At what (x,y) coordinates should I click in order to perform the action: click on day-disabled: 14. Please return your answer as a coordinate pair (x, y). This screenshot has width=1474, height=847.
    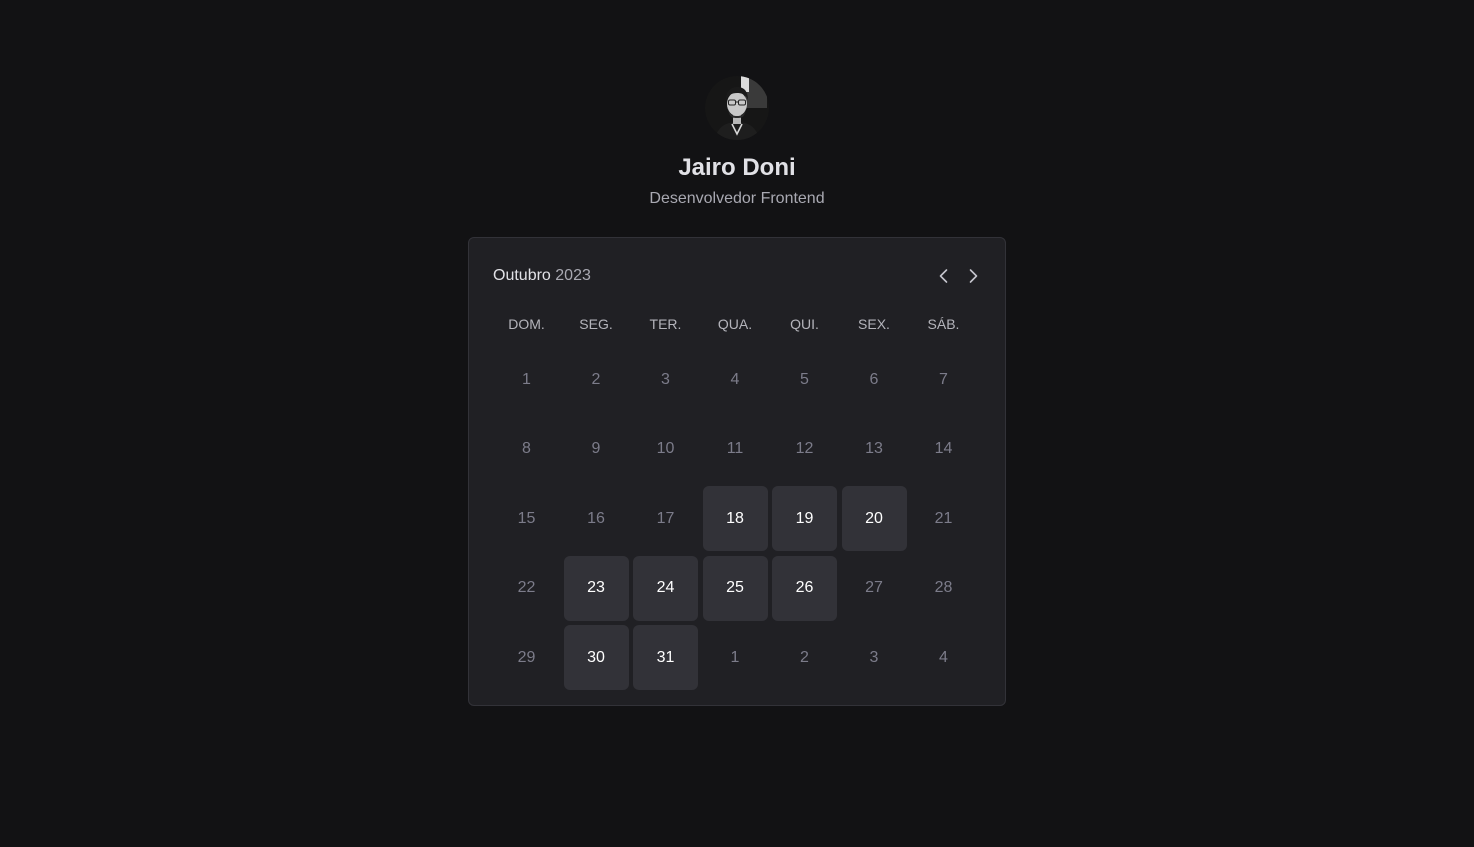
    Looking at the image, I should click on (943, 449).